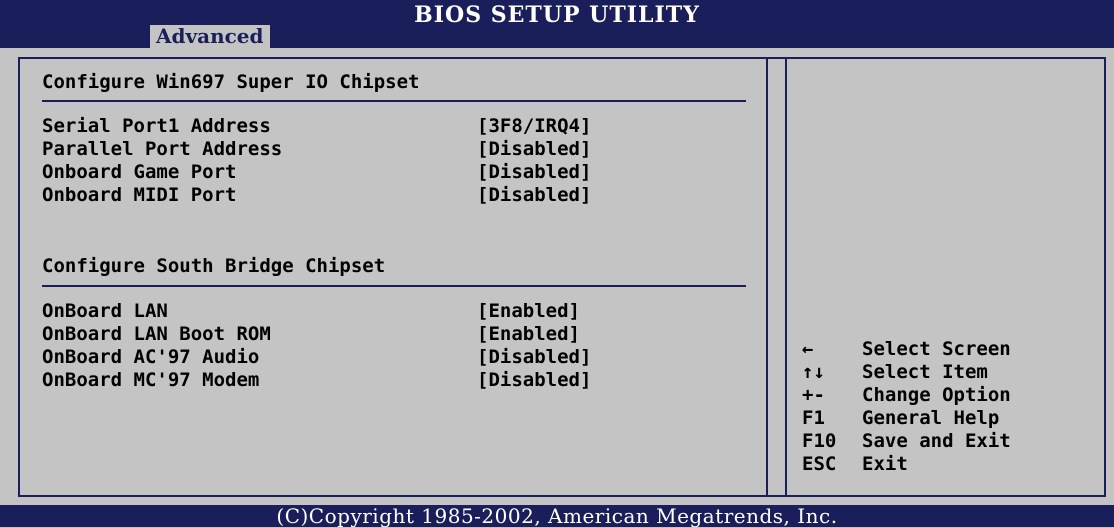 The image size is (1114, 528). What do you see at coordinates (936, 349) in the screenshot?
I see `help-text: Select Screen` at bounding box center [936, 349].